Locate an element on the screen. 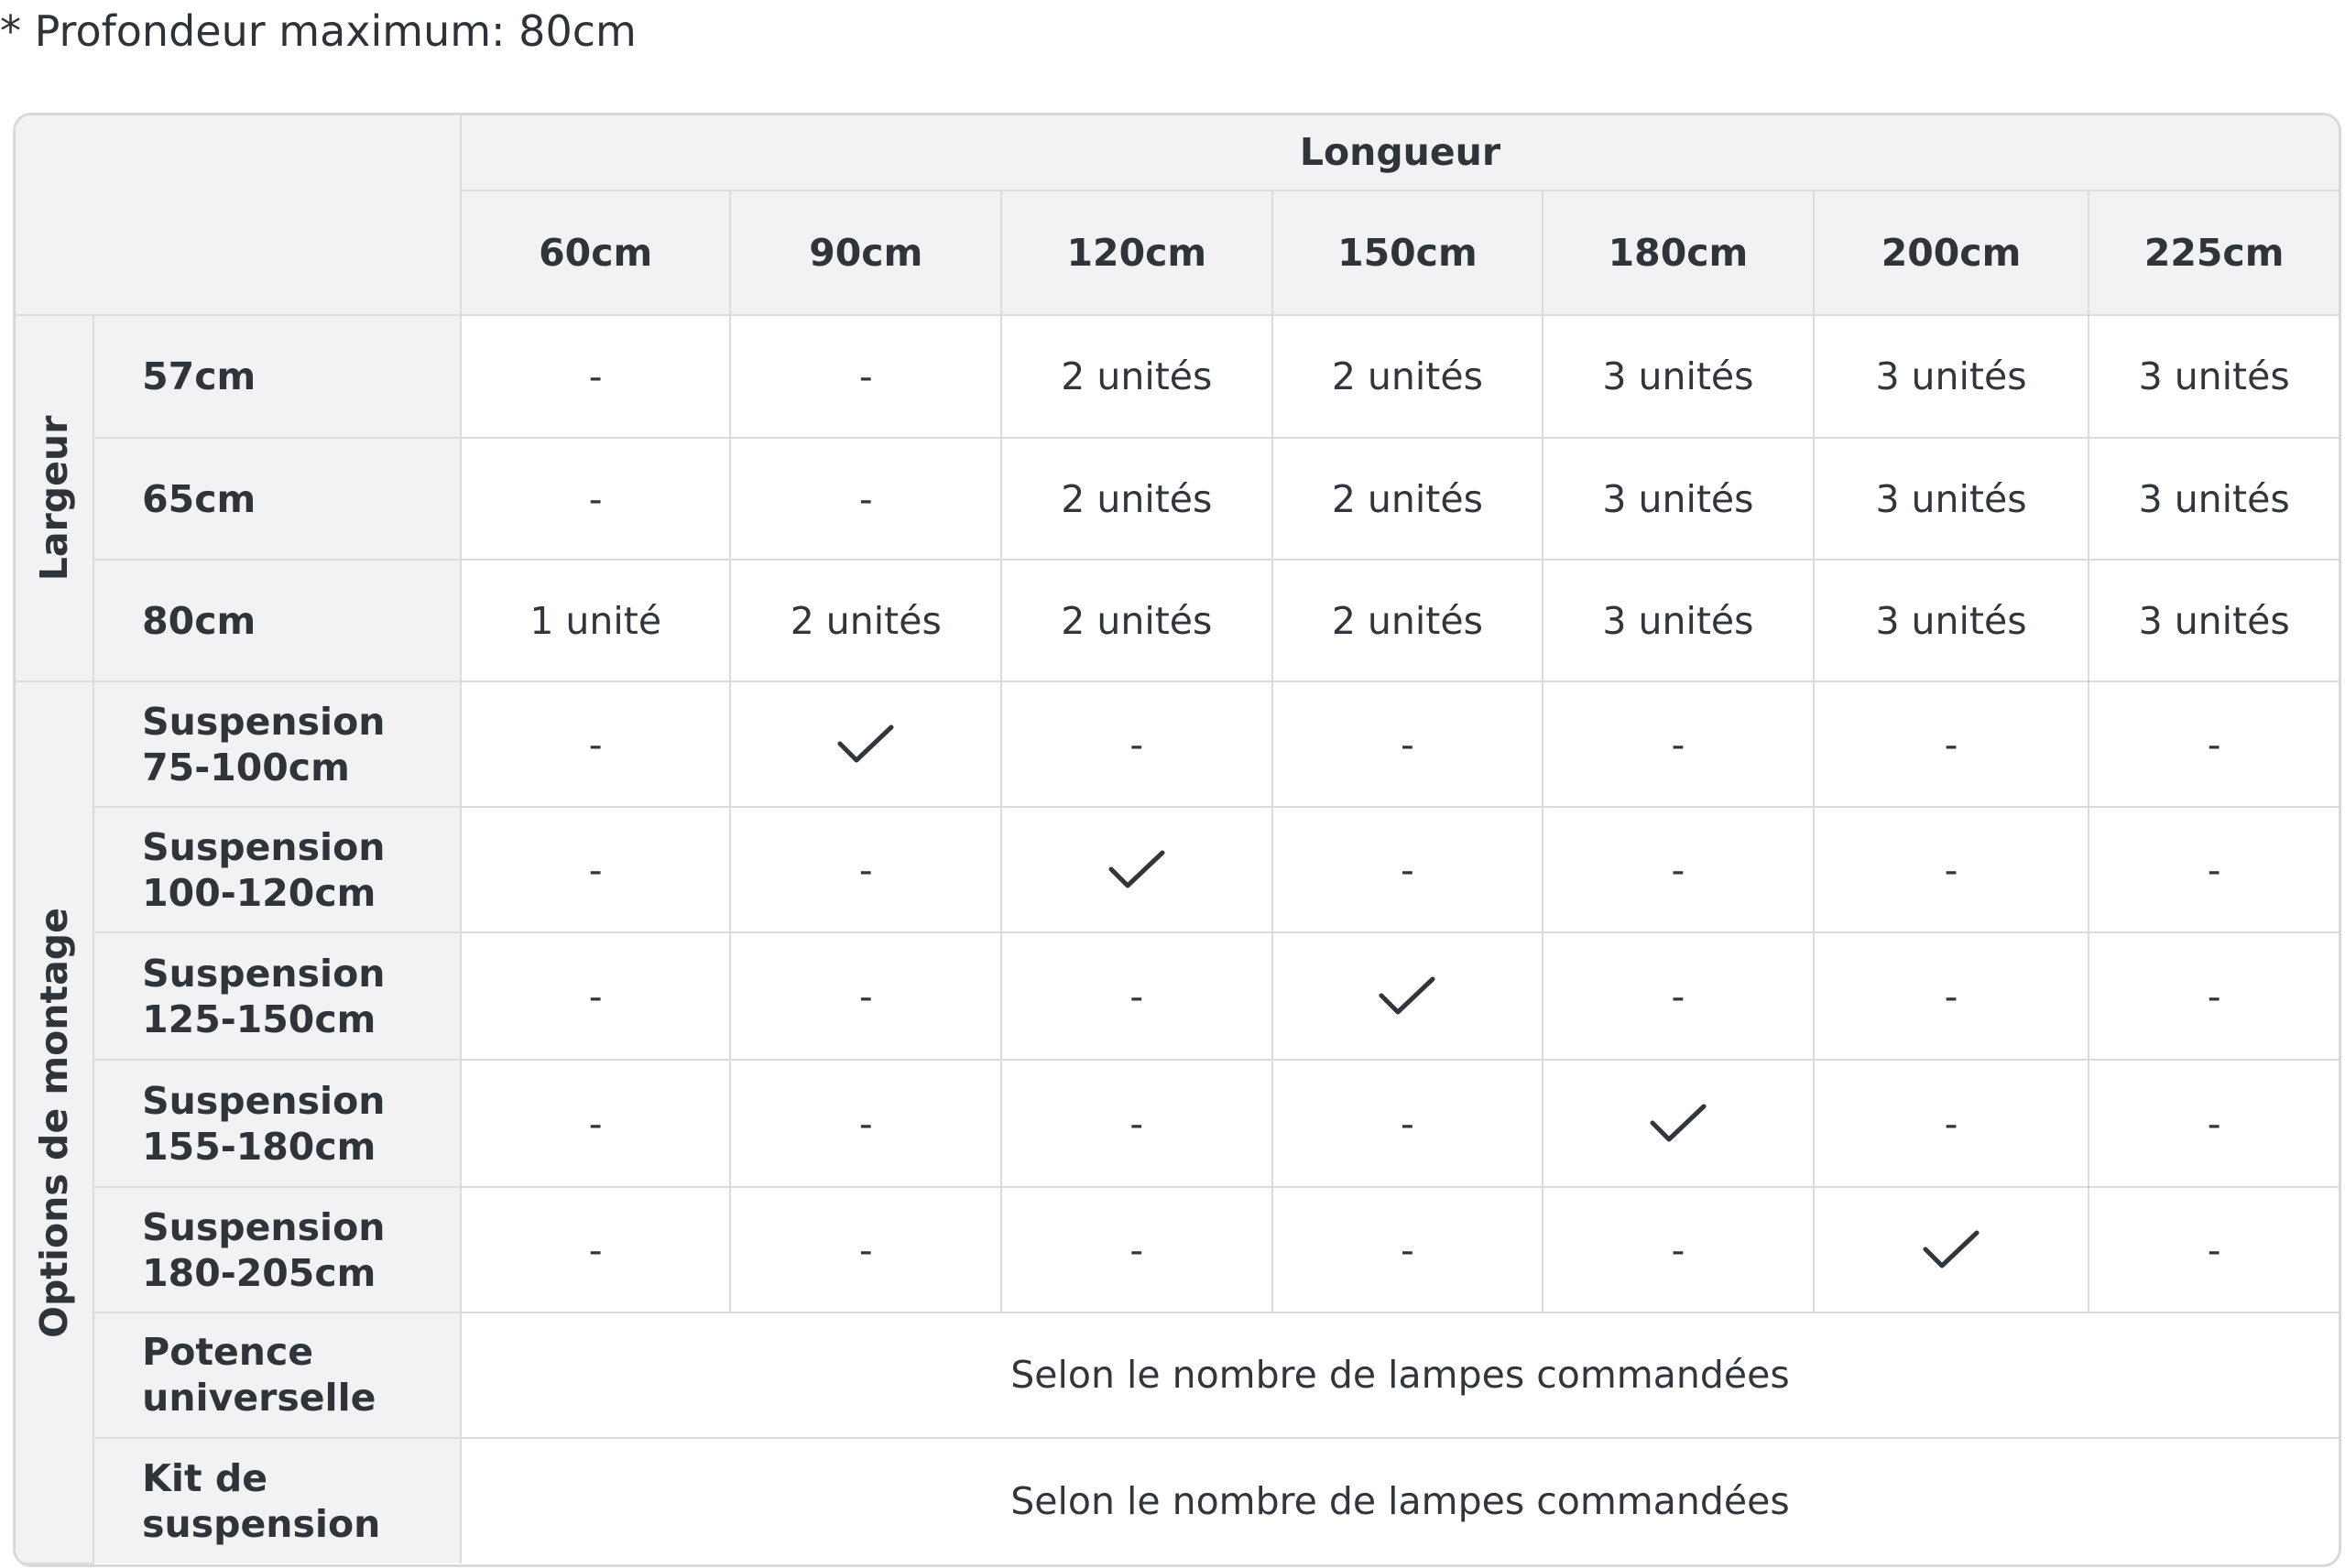 The image size is (2345, 1568). row-label-line: Potence is located at coordinates (228, 1352).